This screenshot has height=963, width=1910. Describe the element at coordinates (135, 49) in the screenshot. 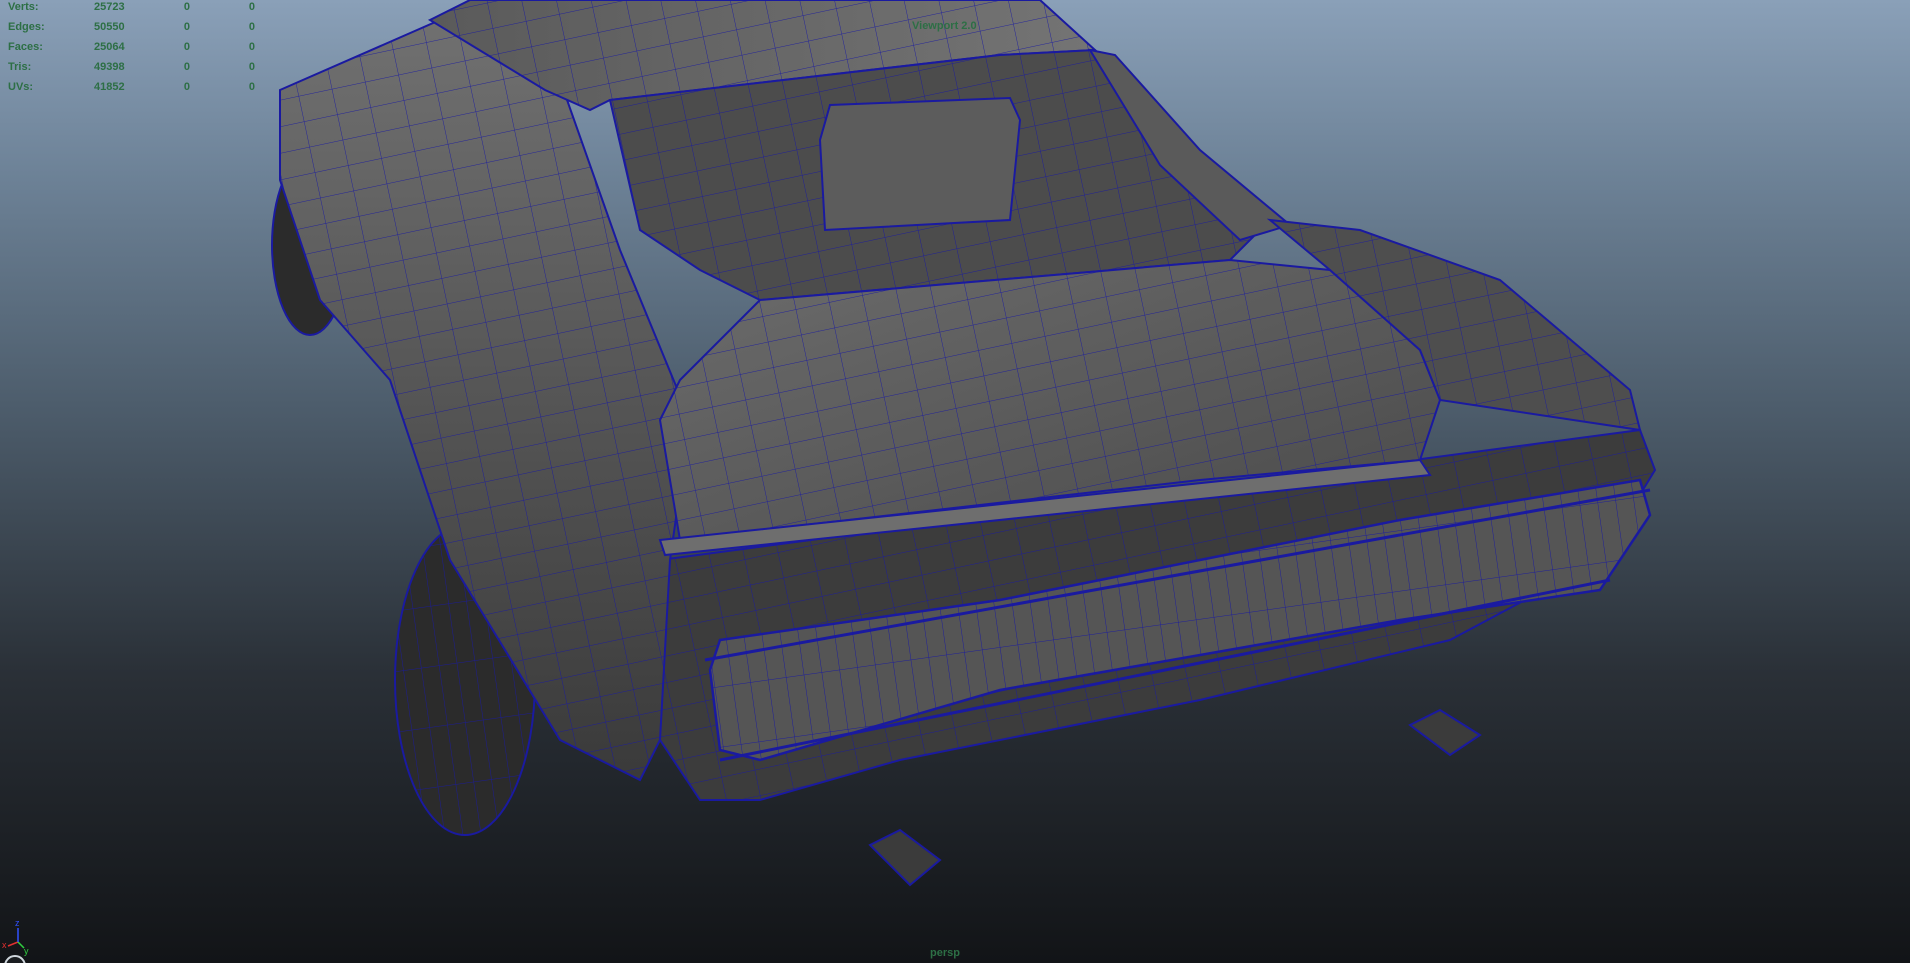

I see `hud-row-faces: Faces: 25064 0 0` at that location.